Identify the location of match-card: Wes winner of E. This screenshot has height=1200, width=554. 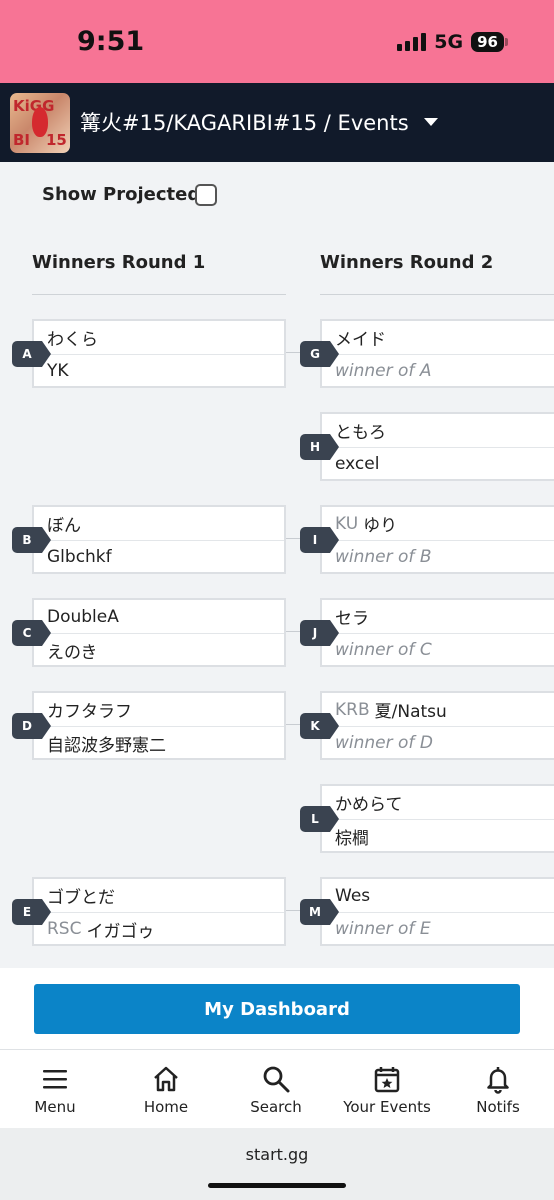
(437, 911).